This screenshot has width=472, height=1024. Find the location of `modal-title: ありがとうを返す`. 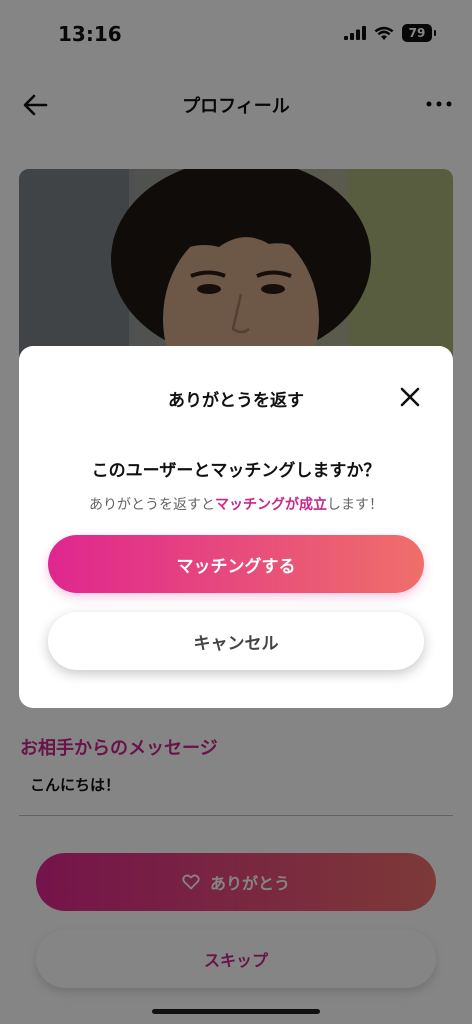

modal-title: ありがとうを返す is located at coordinates (236, 401).